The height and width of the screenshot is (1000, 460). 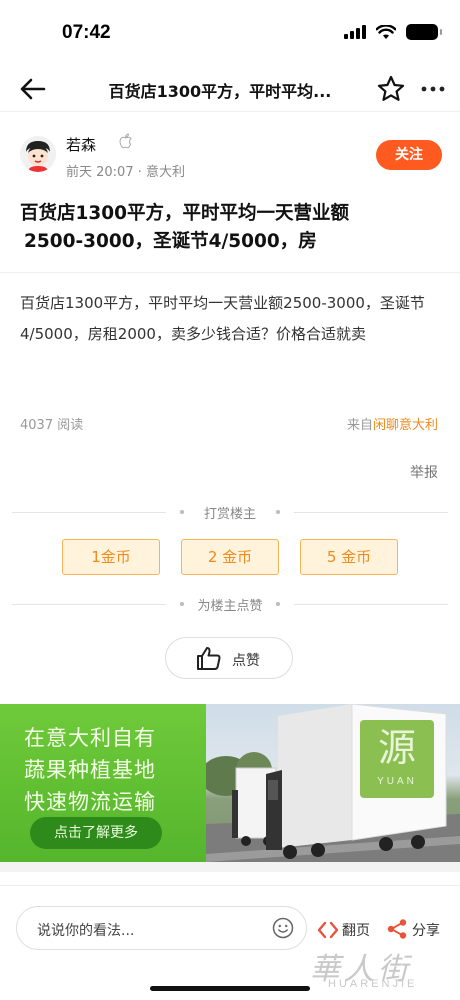 What do you see at coordinates (209, 658) in the screenshot?
I see `thumbs-up-icon` at bounding box center [209, 658].